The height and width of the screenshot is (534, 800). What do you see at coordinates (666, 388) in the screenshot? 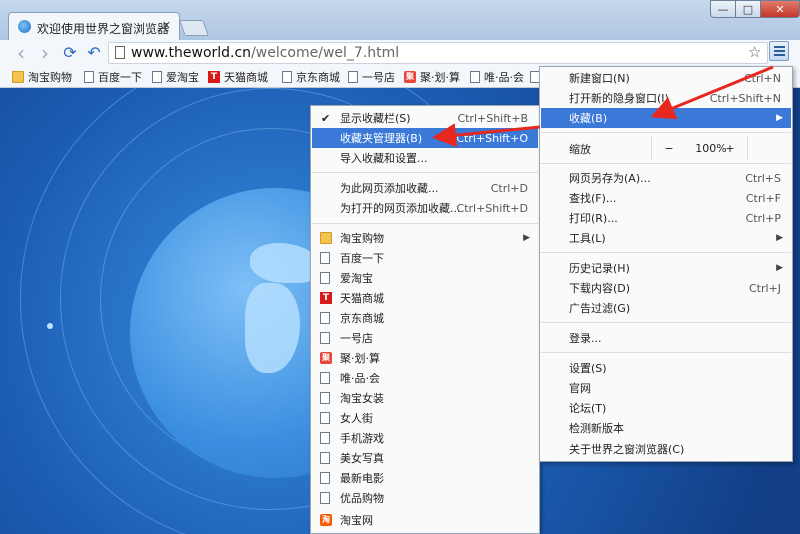
I see `menu-item-website: 官网` at bounding box center [666, 388].